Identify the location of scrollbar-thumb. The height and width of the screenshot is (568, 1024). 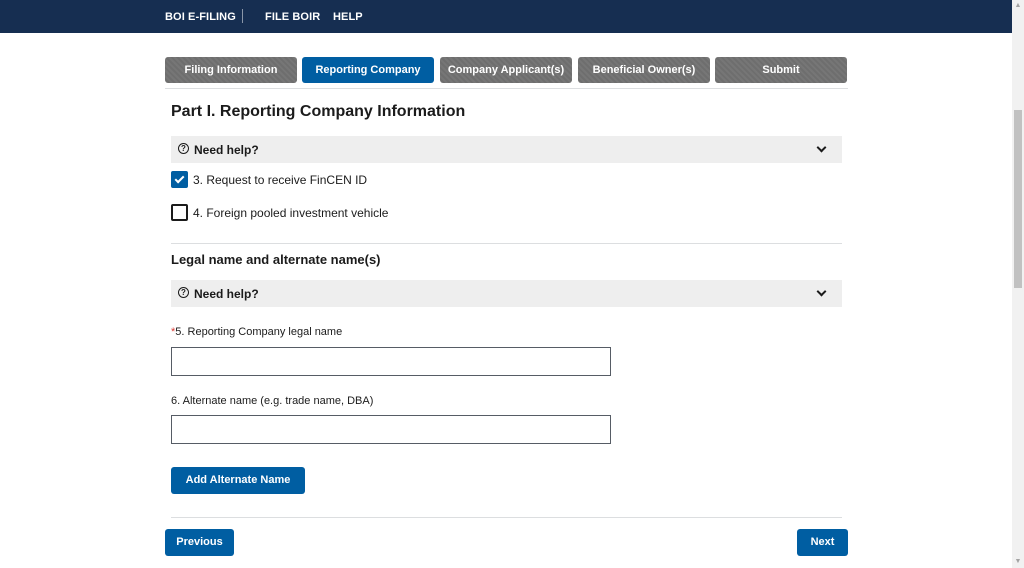
(1018, 199).